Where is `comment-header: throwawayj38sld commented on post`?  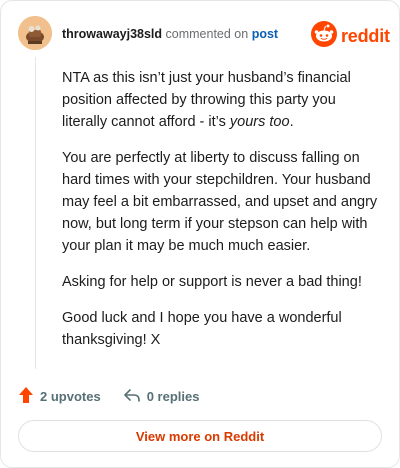 comment-header: throwawayj38sld commented on post is located at coordinates (170, 34).